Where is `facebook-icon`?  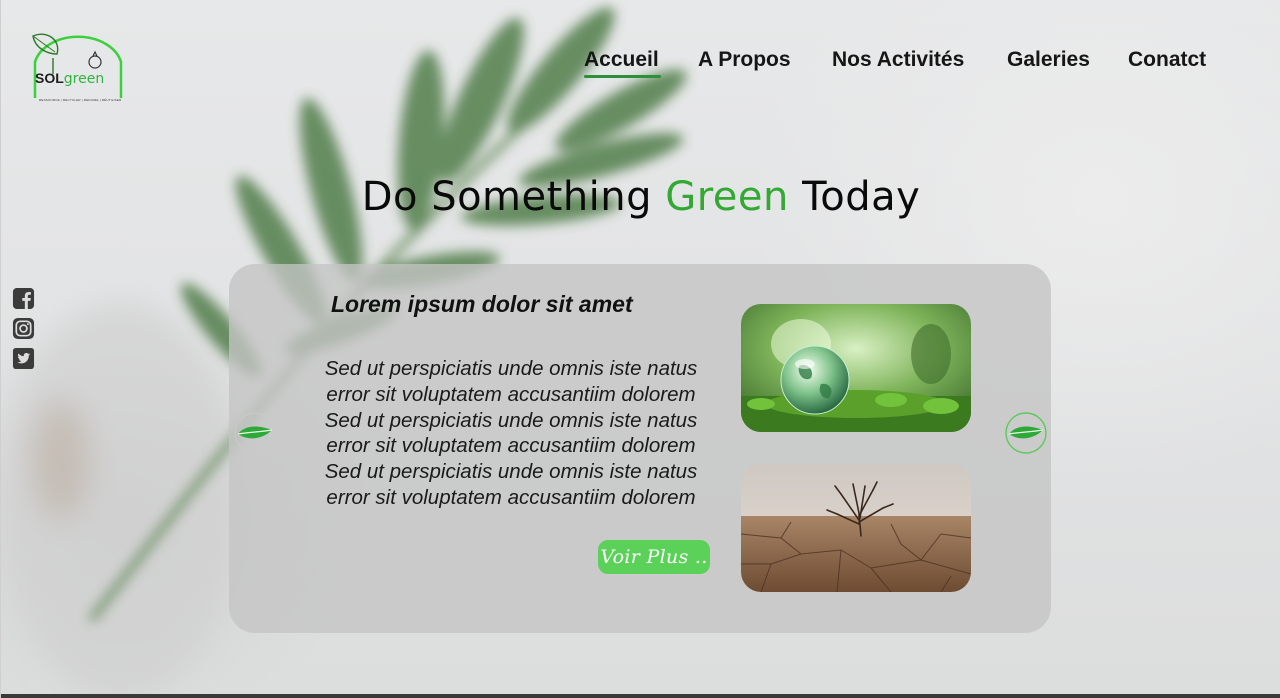 facebook-icon is located at coordinates (23, 298).